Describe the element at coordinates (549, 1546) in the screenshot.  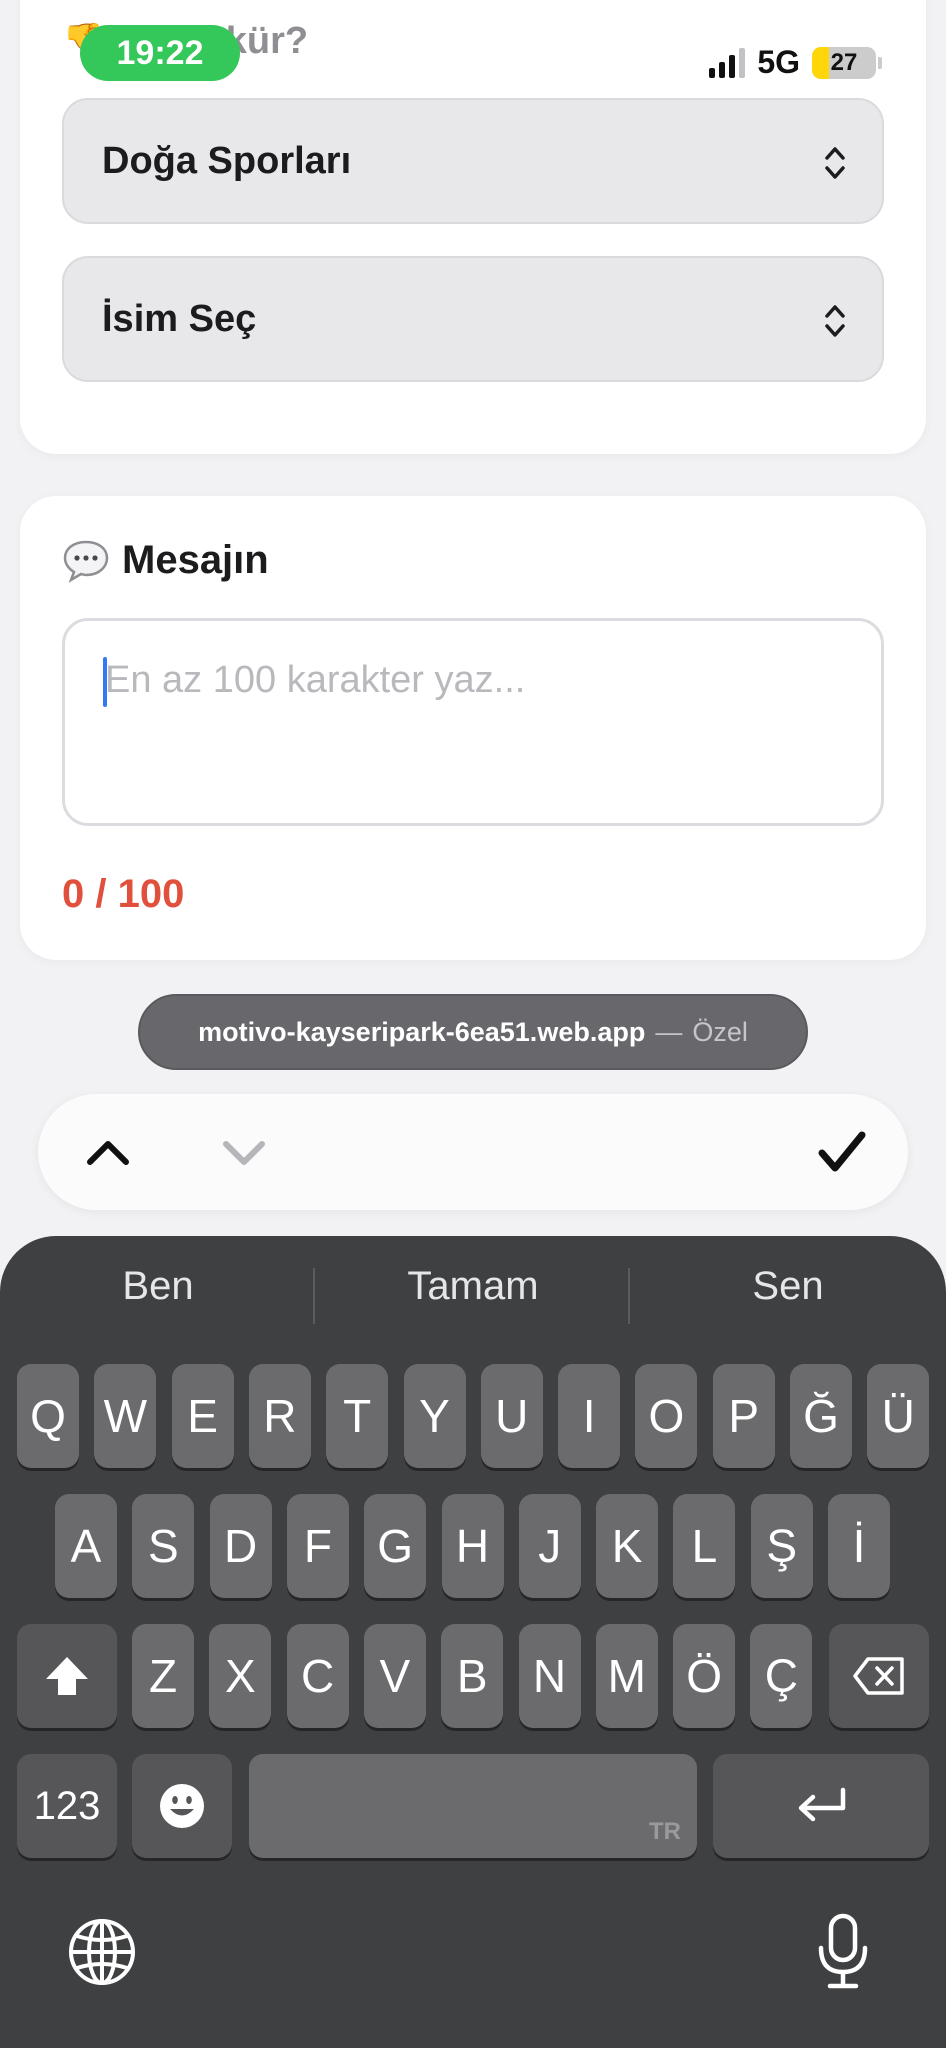
I see `key-j: J` at that location.